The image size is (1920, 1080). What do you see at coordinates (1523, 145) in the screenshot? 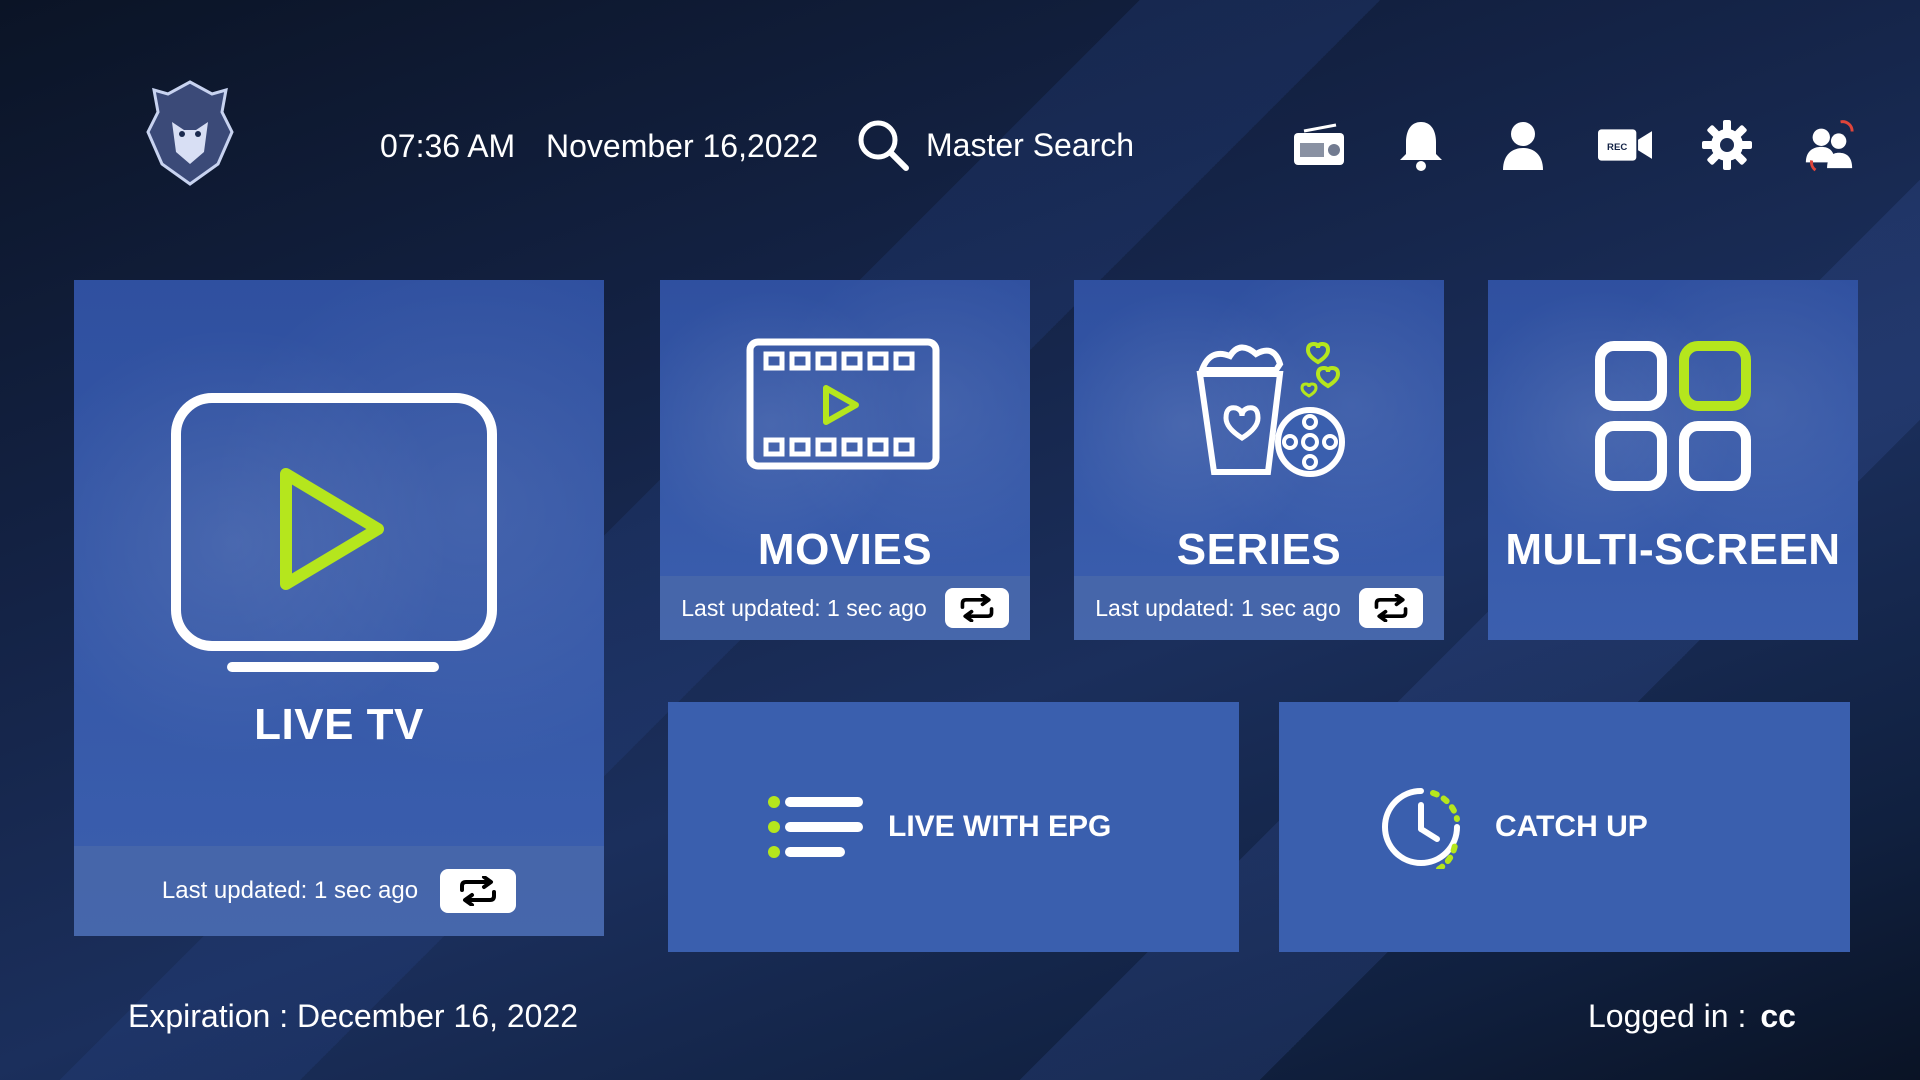
I see `user-icon` at bounding box center [1523, 145].